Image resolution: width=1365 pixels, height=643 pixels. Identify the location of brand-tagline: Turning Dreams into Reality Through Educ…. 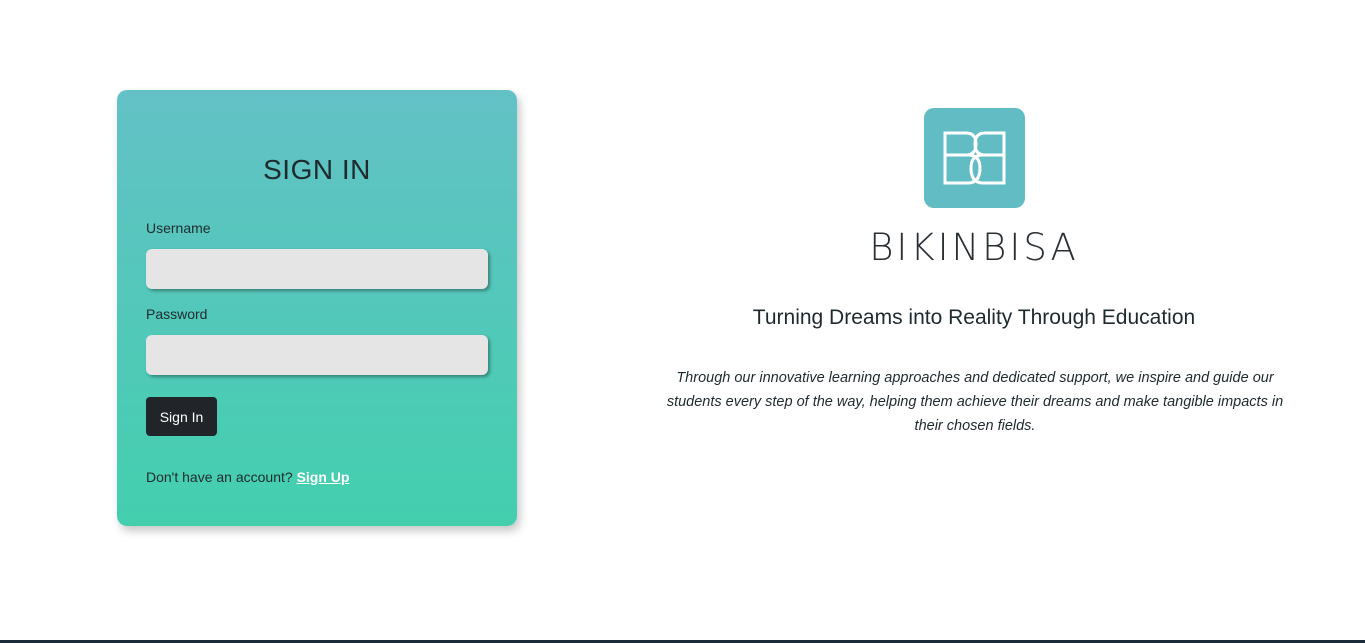
(974, 317).